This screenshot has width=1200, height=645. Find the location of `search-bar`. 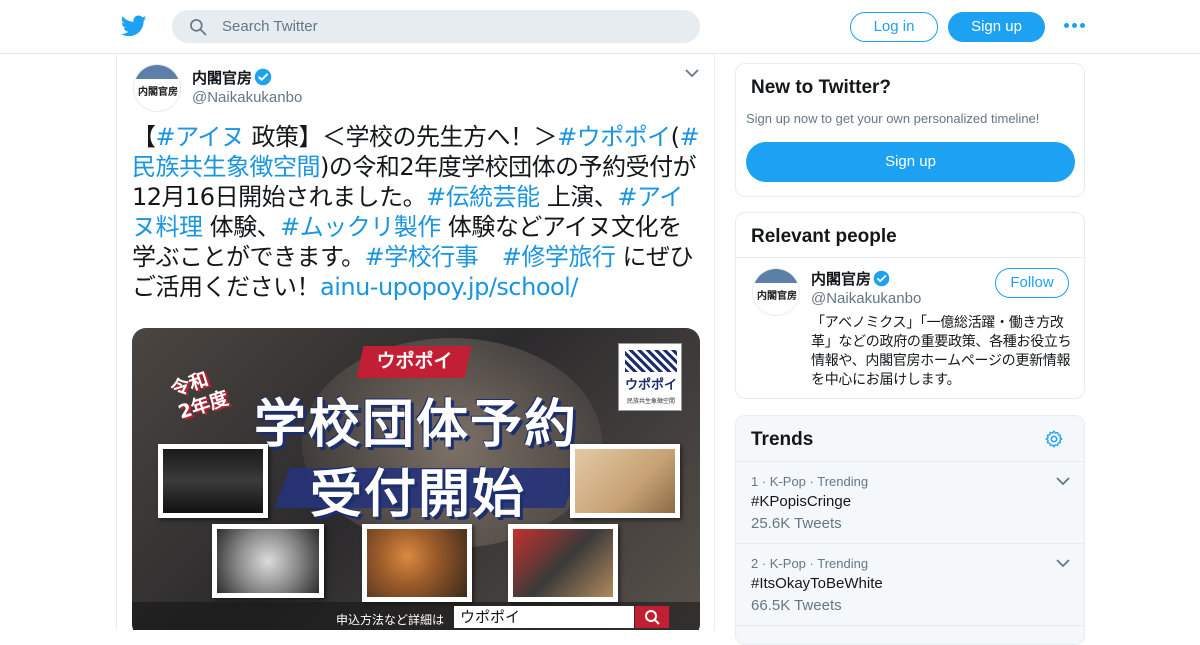

search-bar is located at coordinates (436, 26).